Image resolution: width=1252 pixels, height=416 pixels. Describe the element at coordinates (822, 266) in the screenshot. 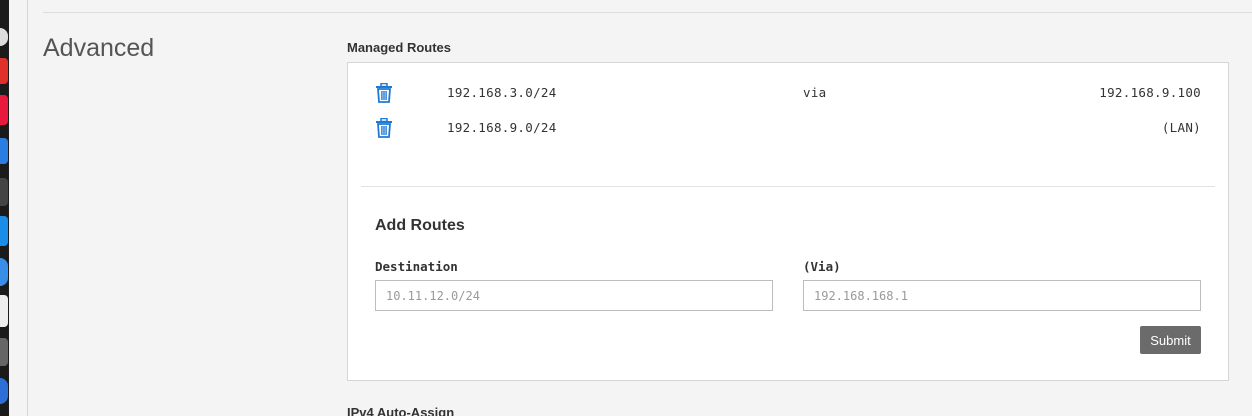

I see `via-label: (Via)` at that location.